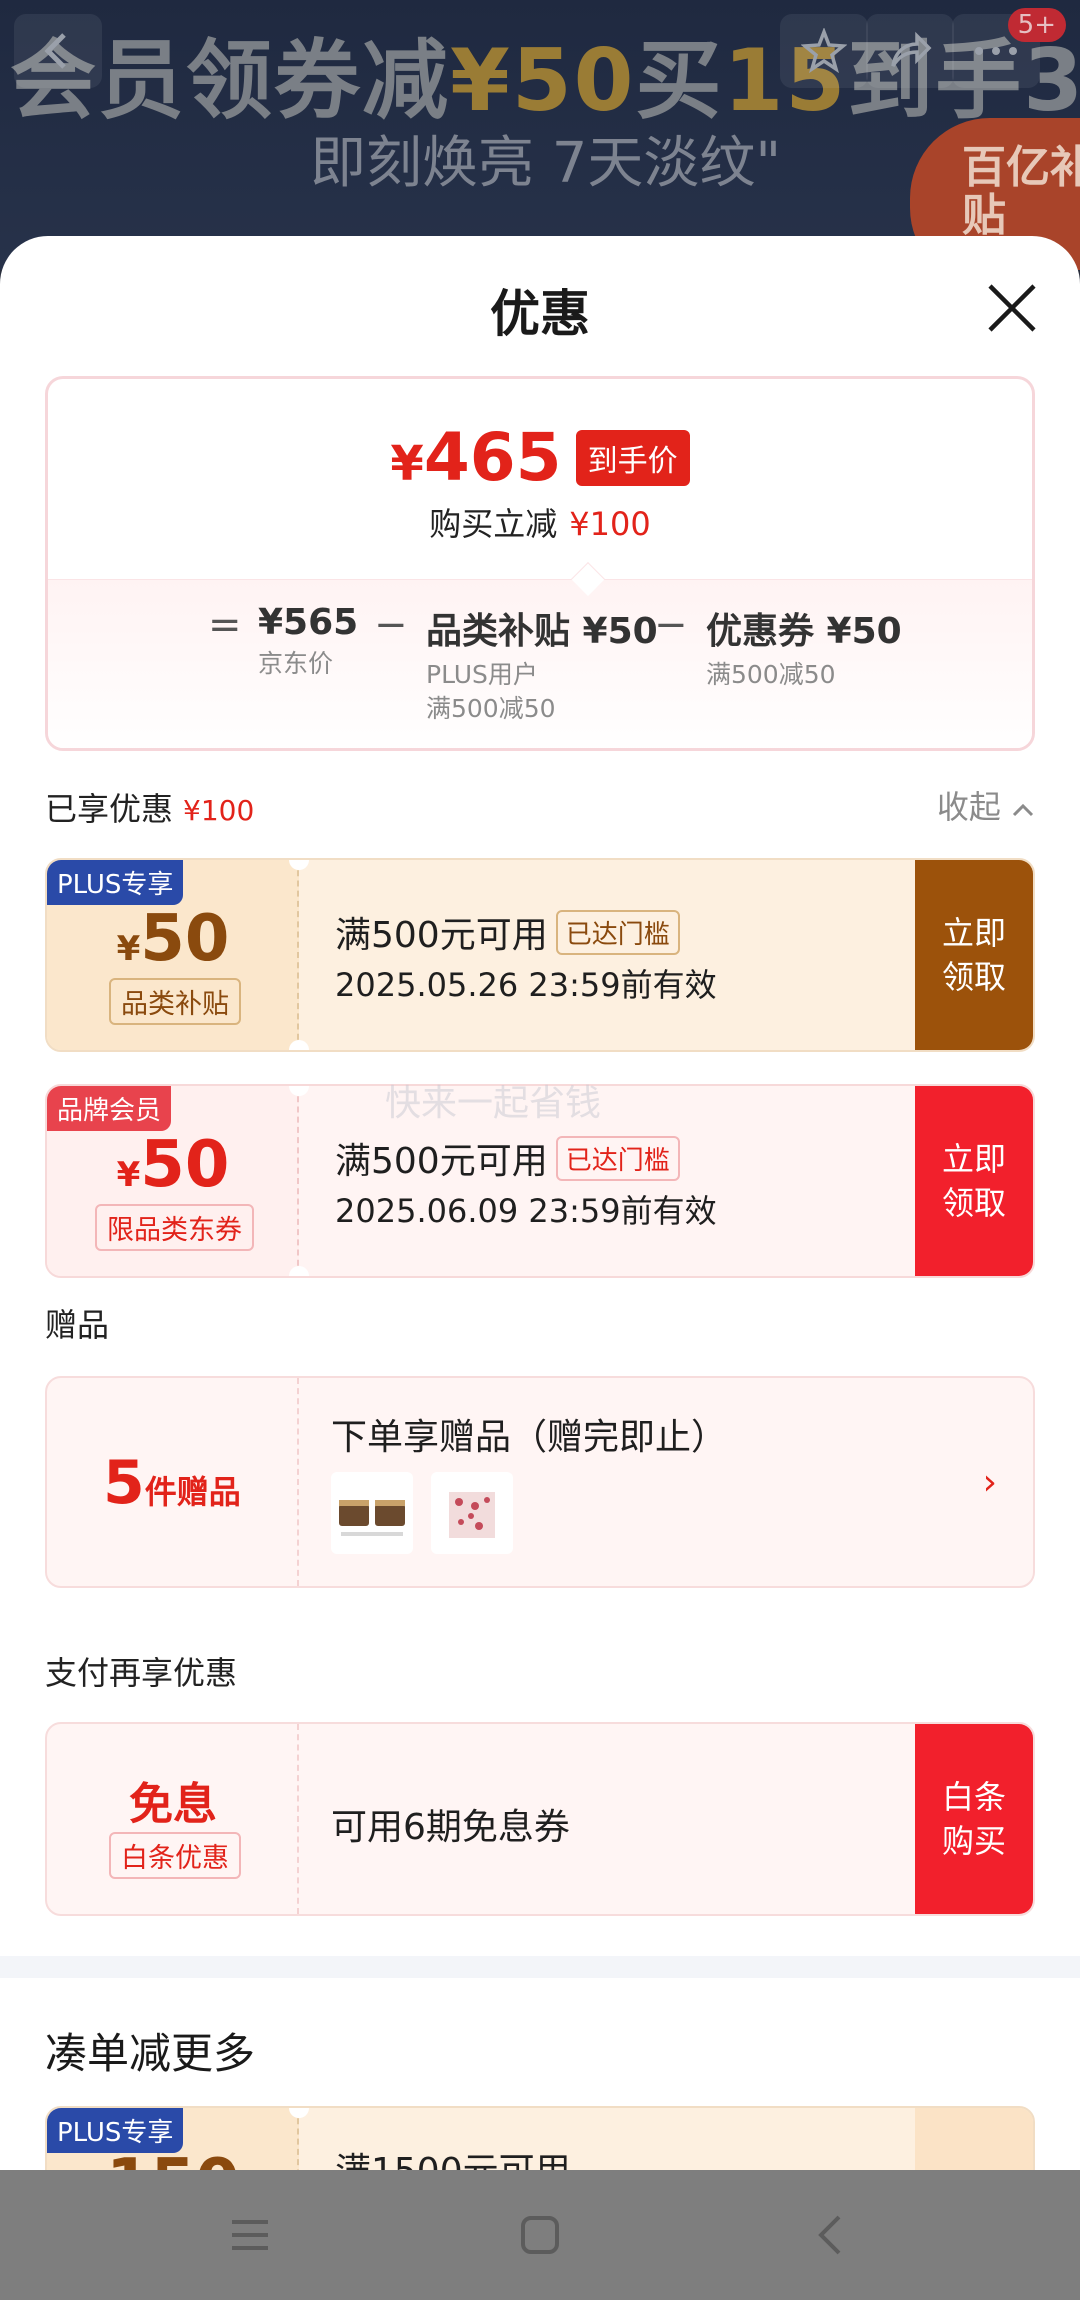 This screenshot has width=1080, height=2300. What do you see at coordinates (308, 622) in the screenshot?
I see `jd-price-value: ¥565` at bounding box center [308, 622].